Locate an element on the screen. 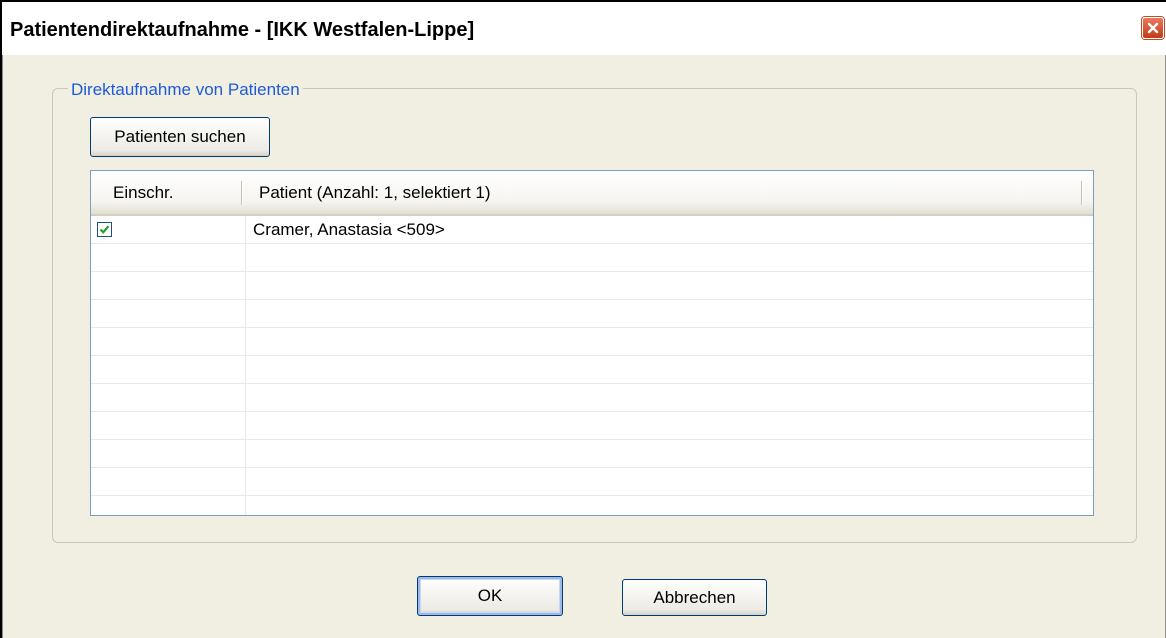 The width and height of the screenshot is (1166, 638). patient-name-cell: Cramer, Anastasia <509> is located at coordinates (349, 229).